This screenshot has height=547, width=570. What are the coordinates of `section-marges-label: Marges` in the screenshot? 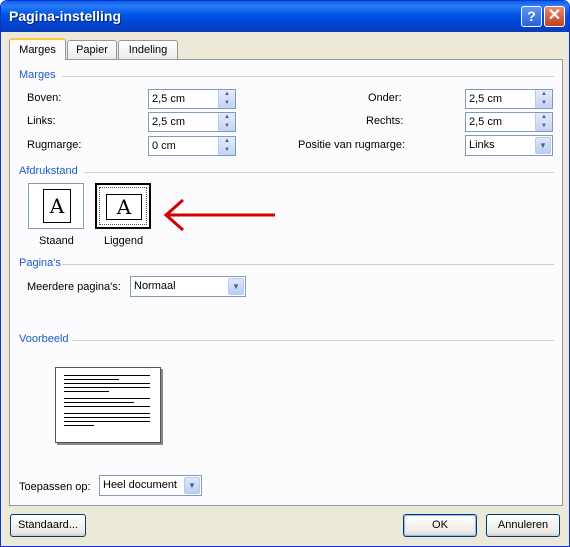 It's located at (37, 75).